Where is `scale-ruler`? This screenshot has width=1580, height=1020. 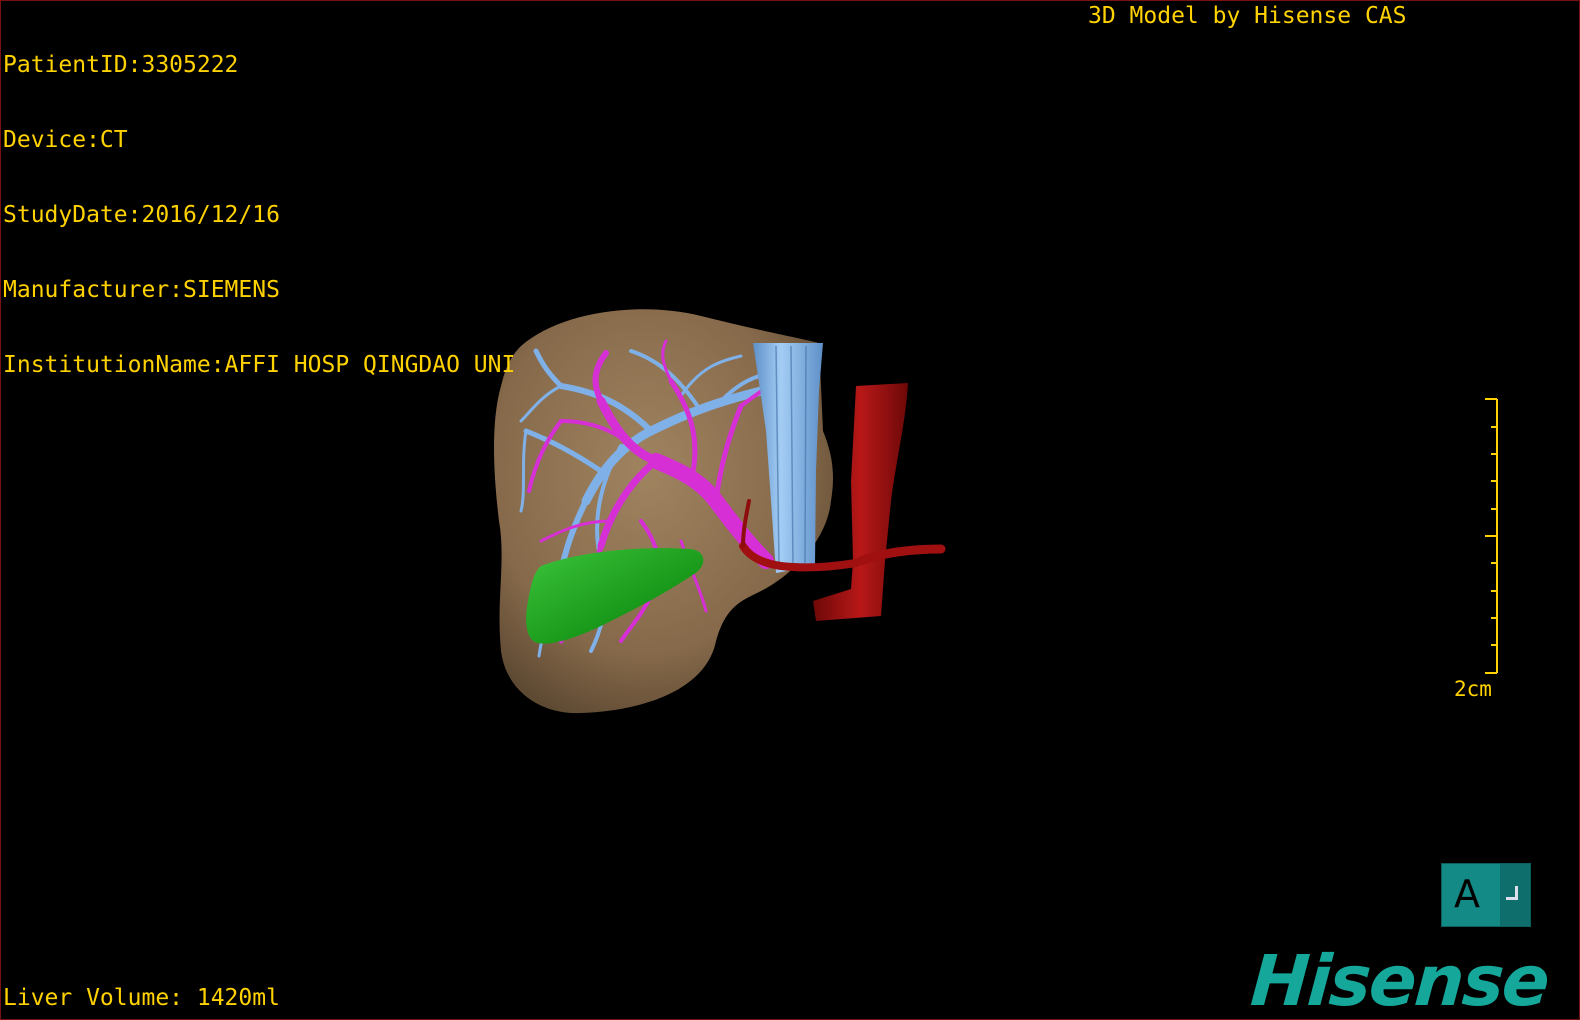
scale-ruler is located at coordinates (1491, 536).